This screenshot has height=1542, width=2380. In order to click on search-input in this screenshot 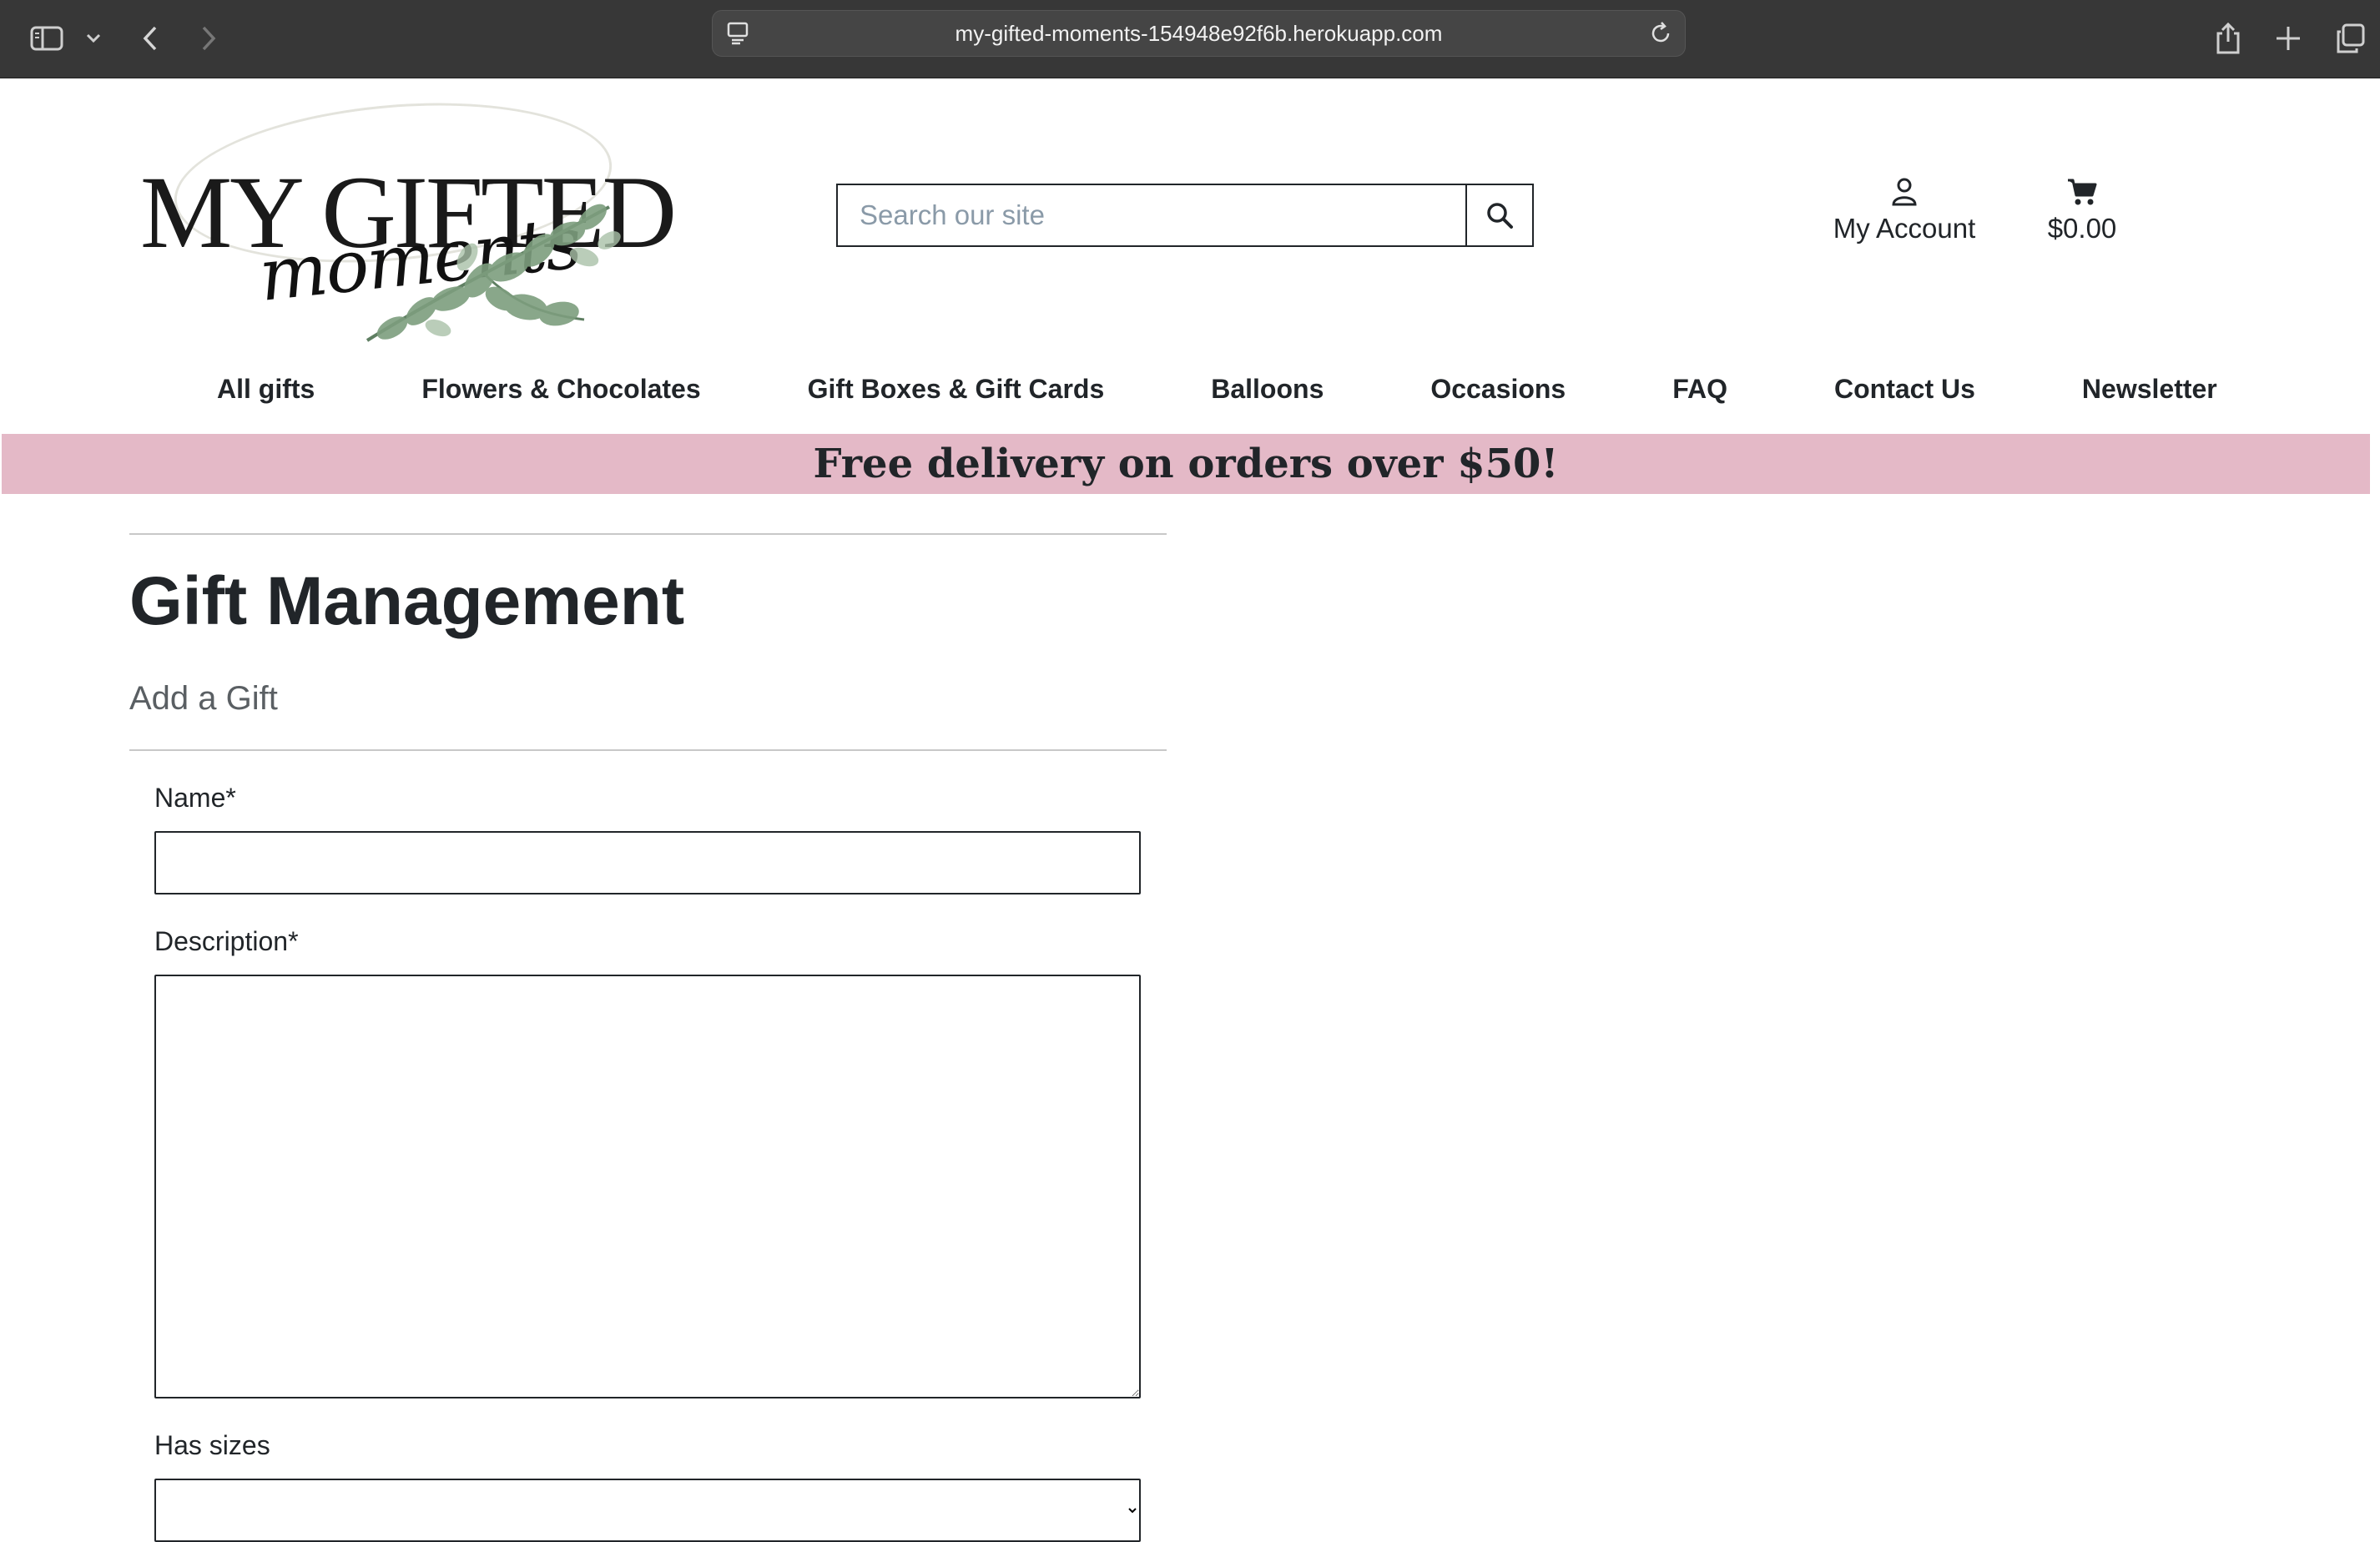, I will do `click(1151, 215)`.